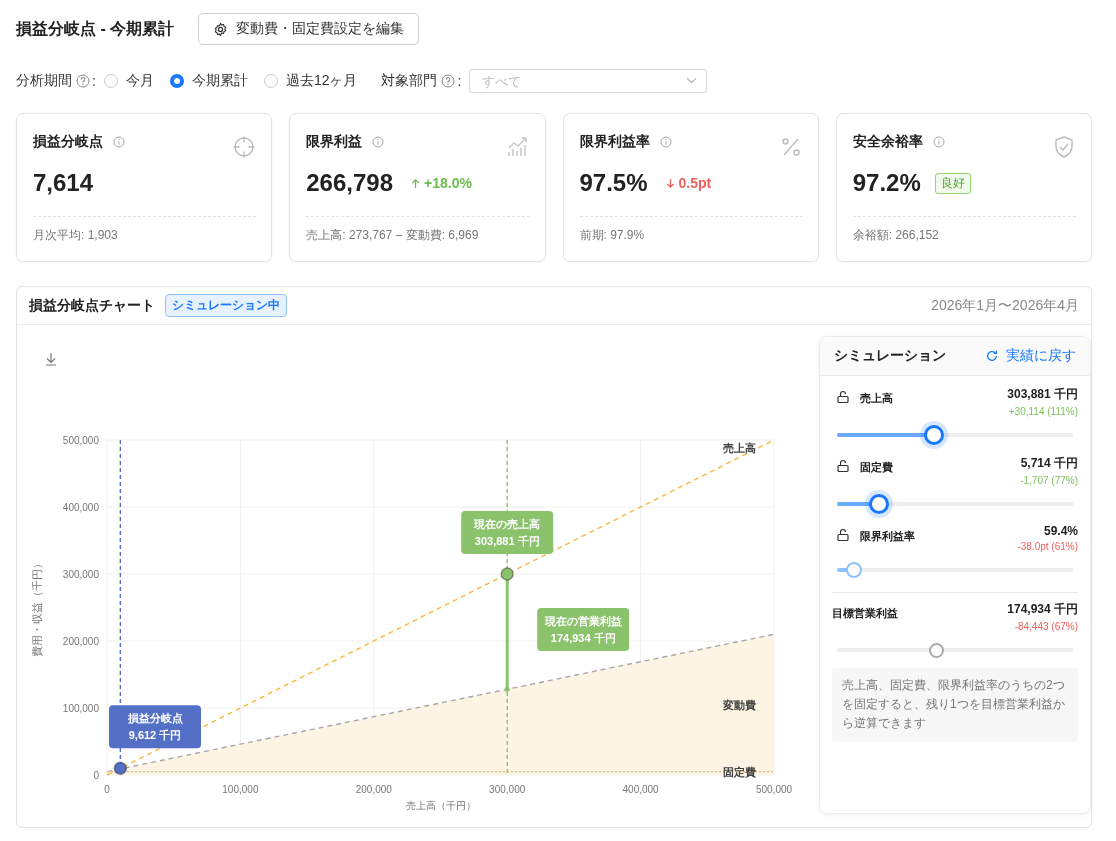 The image size is (1116, 841). Describe the element at coordinates (612, 235) in the screenshot. I see `card-footer-text: 前期: 97.9%` at that location.